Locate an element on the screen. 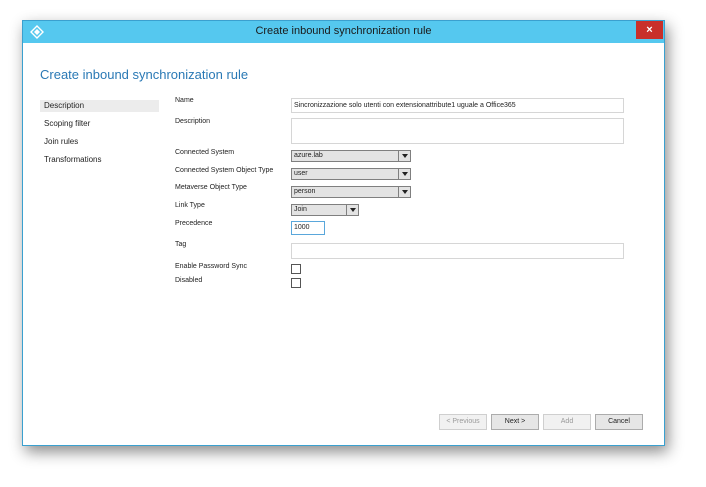 The height and width of the screenshot is (487, 706). connected-system-dropdown: azure.lab is located at coordinates (351, 156).